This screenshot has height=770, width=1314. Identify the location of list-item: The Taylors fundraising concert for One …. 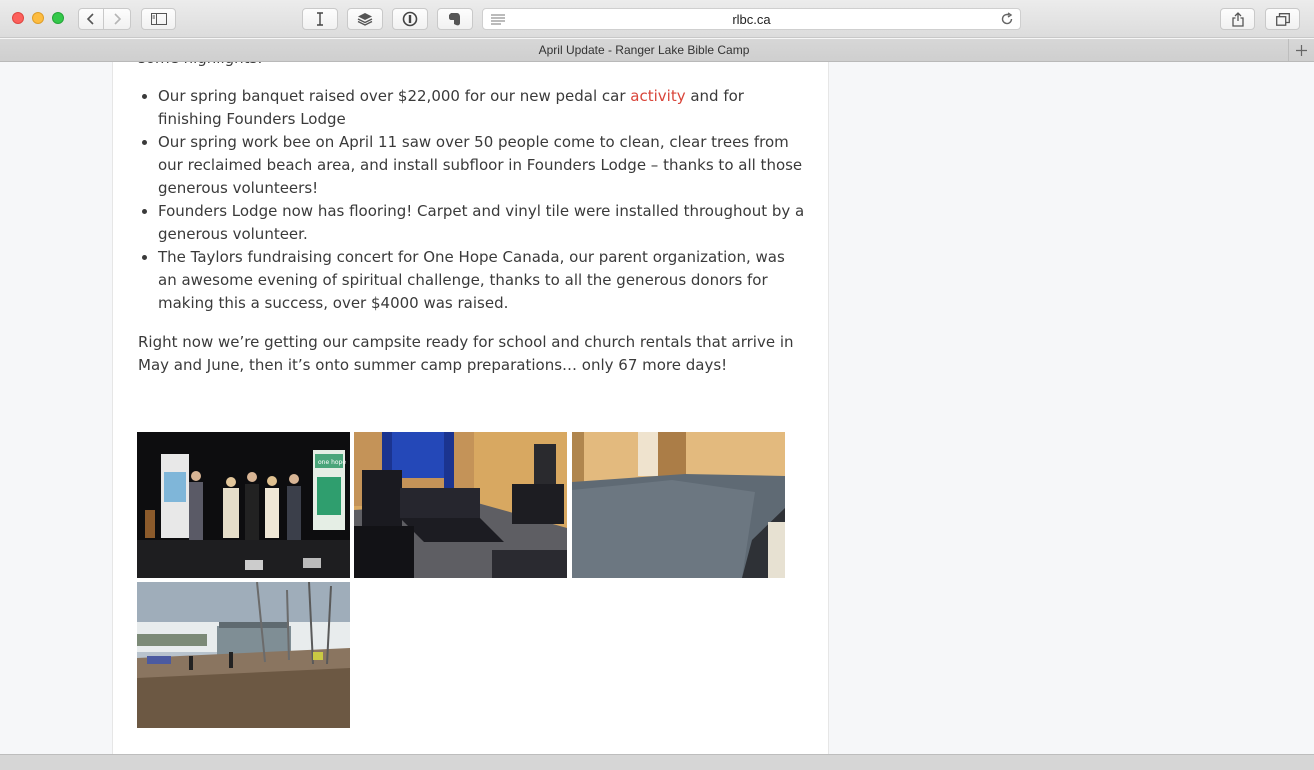
(473, 280).